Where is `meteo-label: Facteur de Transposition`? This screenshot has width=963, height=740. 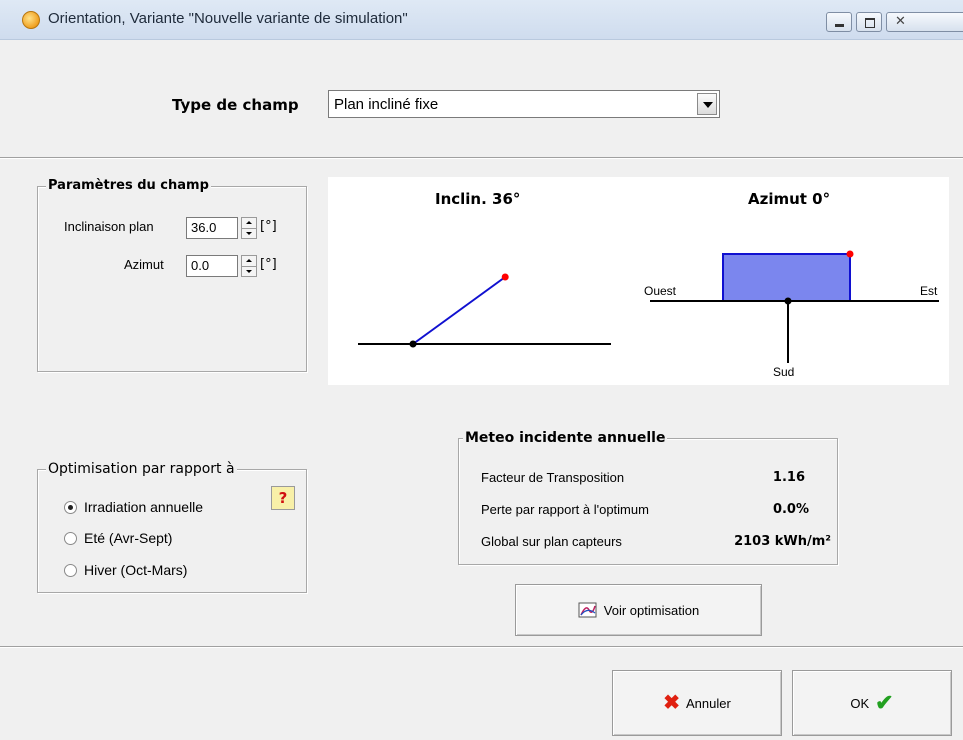
meteo-label: Facteur de Transposition is located at coordinates (553, 477).